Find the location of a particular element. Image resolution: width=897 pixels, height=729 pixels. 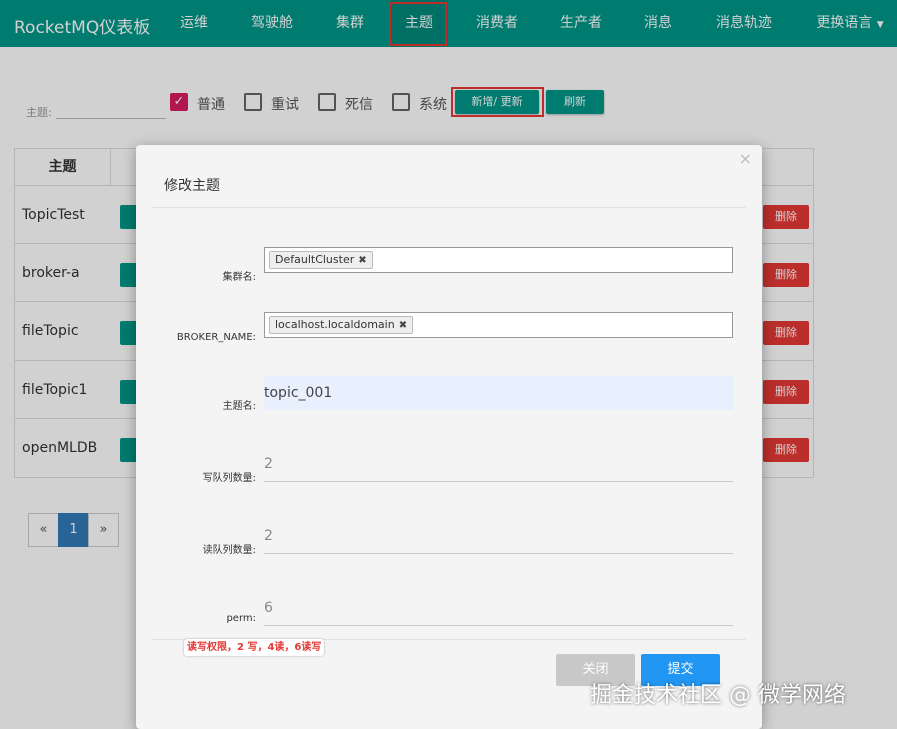

topic-name-input: topic_001 is located at coordinates (498, 393).